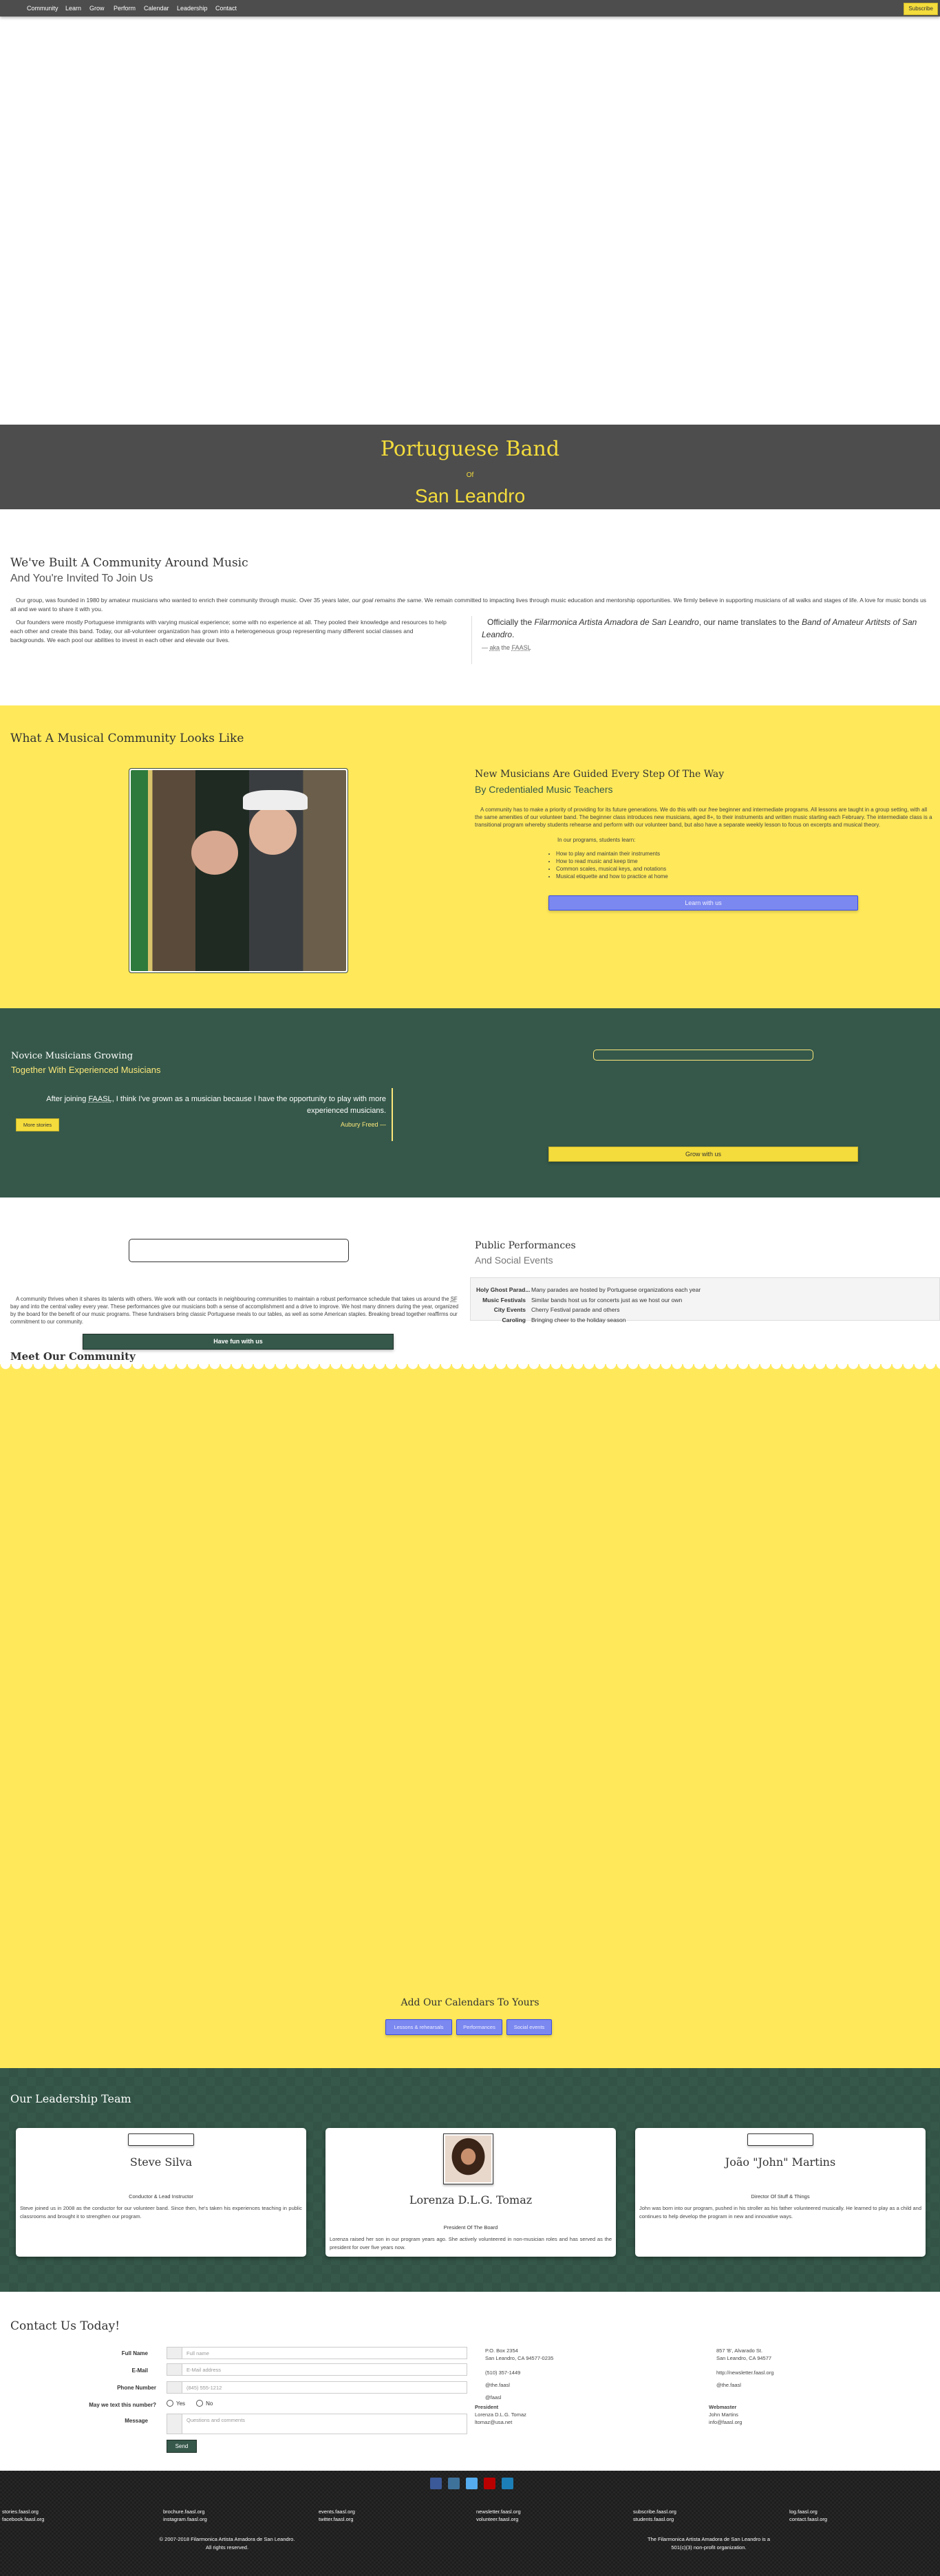 The image size is (940, 2576). Describe the element at coordinates (317, 2369) in the screenshot. I see `email-input: E-Mail address` at that location.